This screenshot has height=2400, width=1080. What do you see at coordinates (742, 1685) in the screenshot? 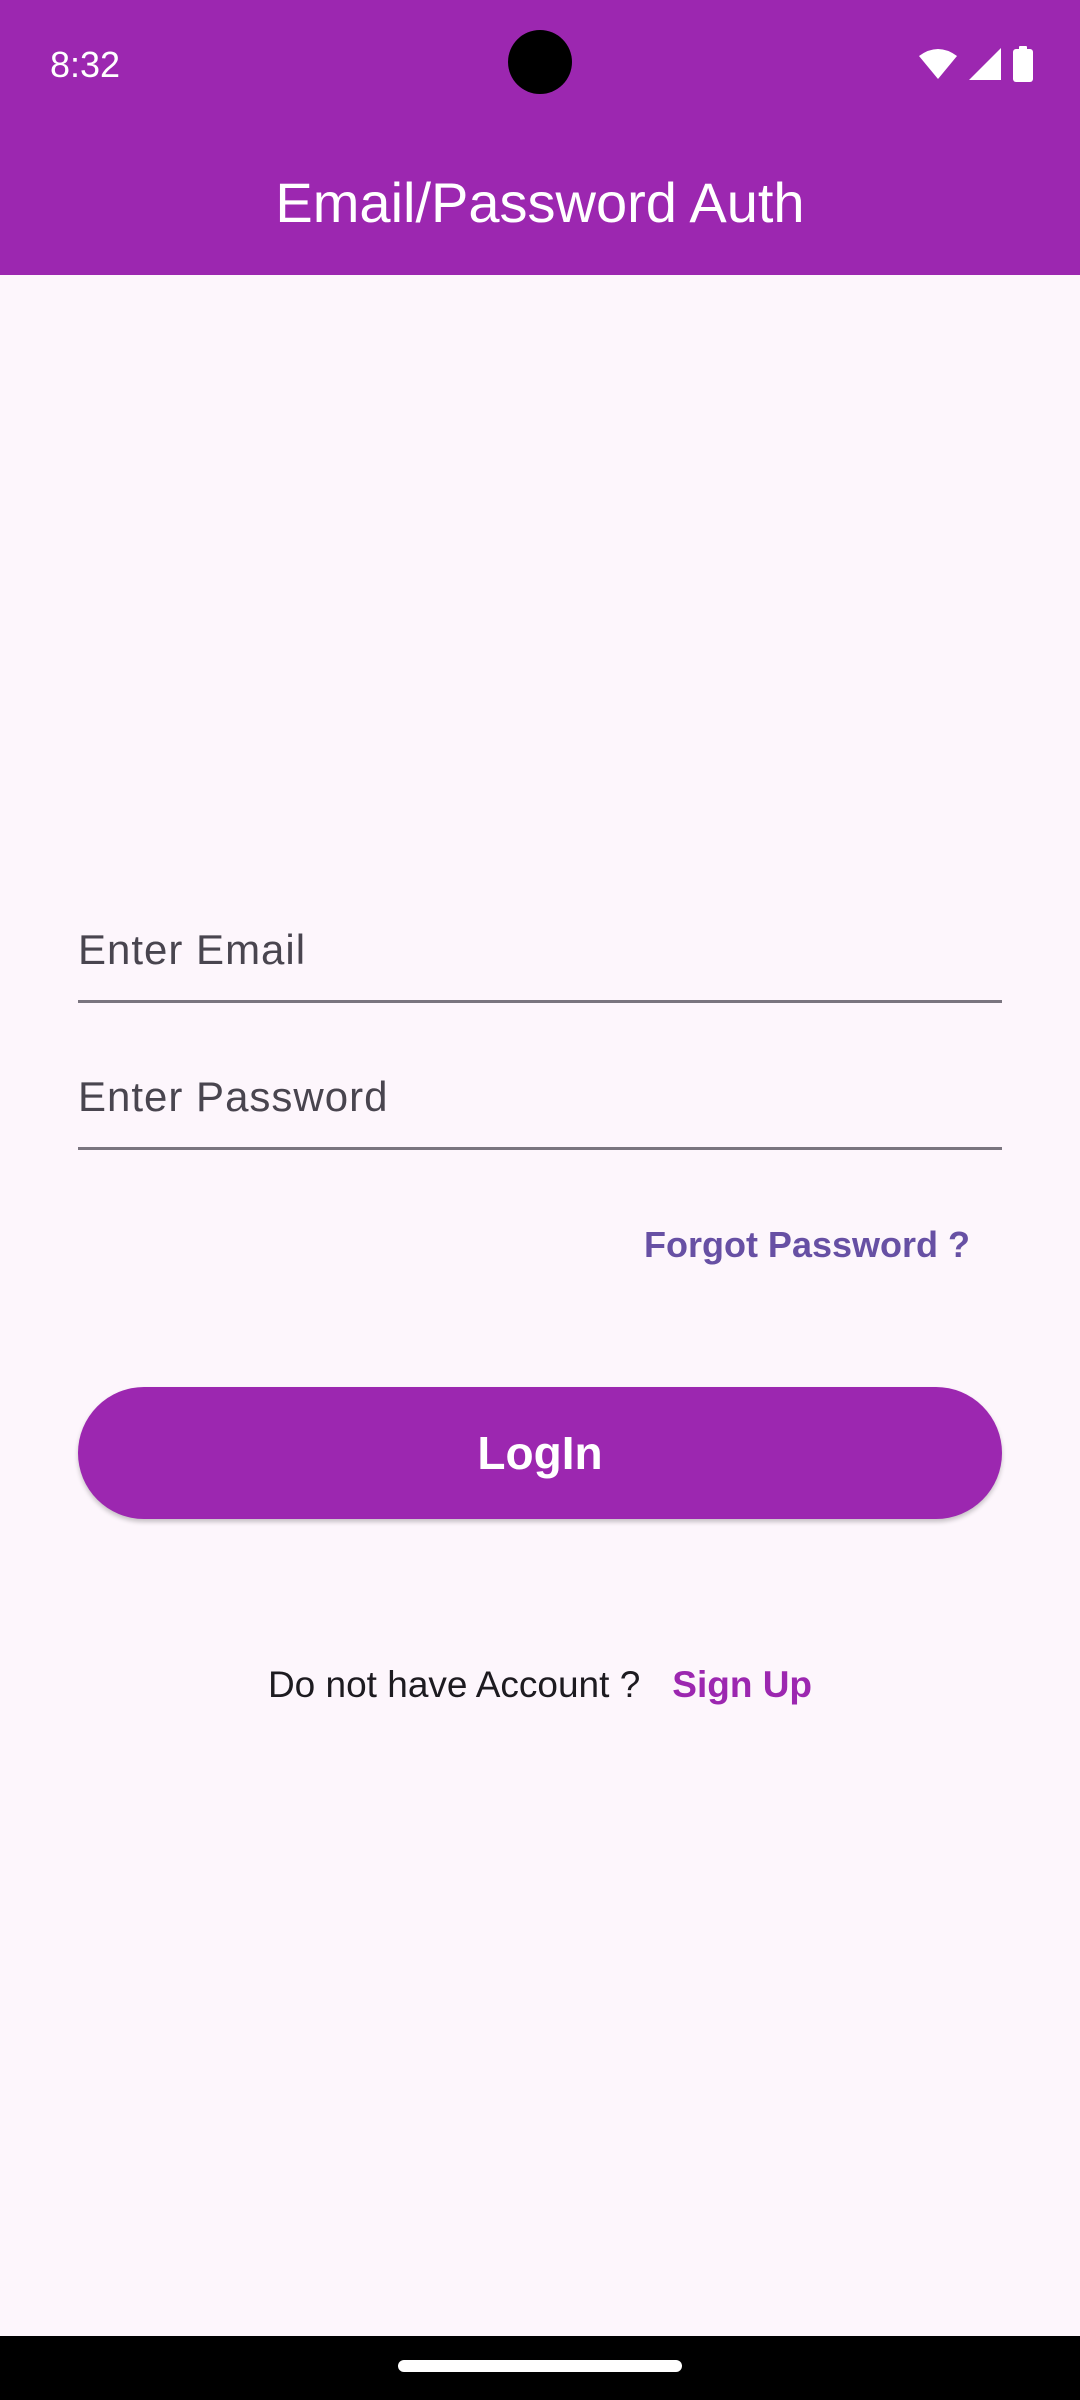
I see `signup-link: Sign Up` at bounding box center [742, 1685].